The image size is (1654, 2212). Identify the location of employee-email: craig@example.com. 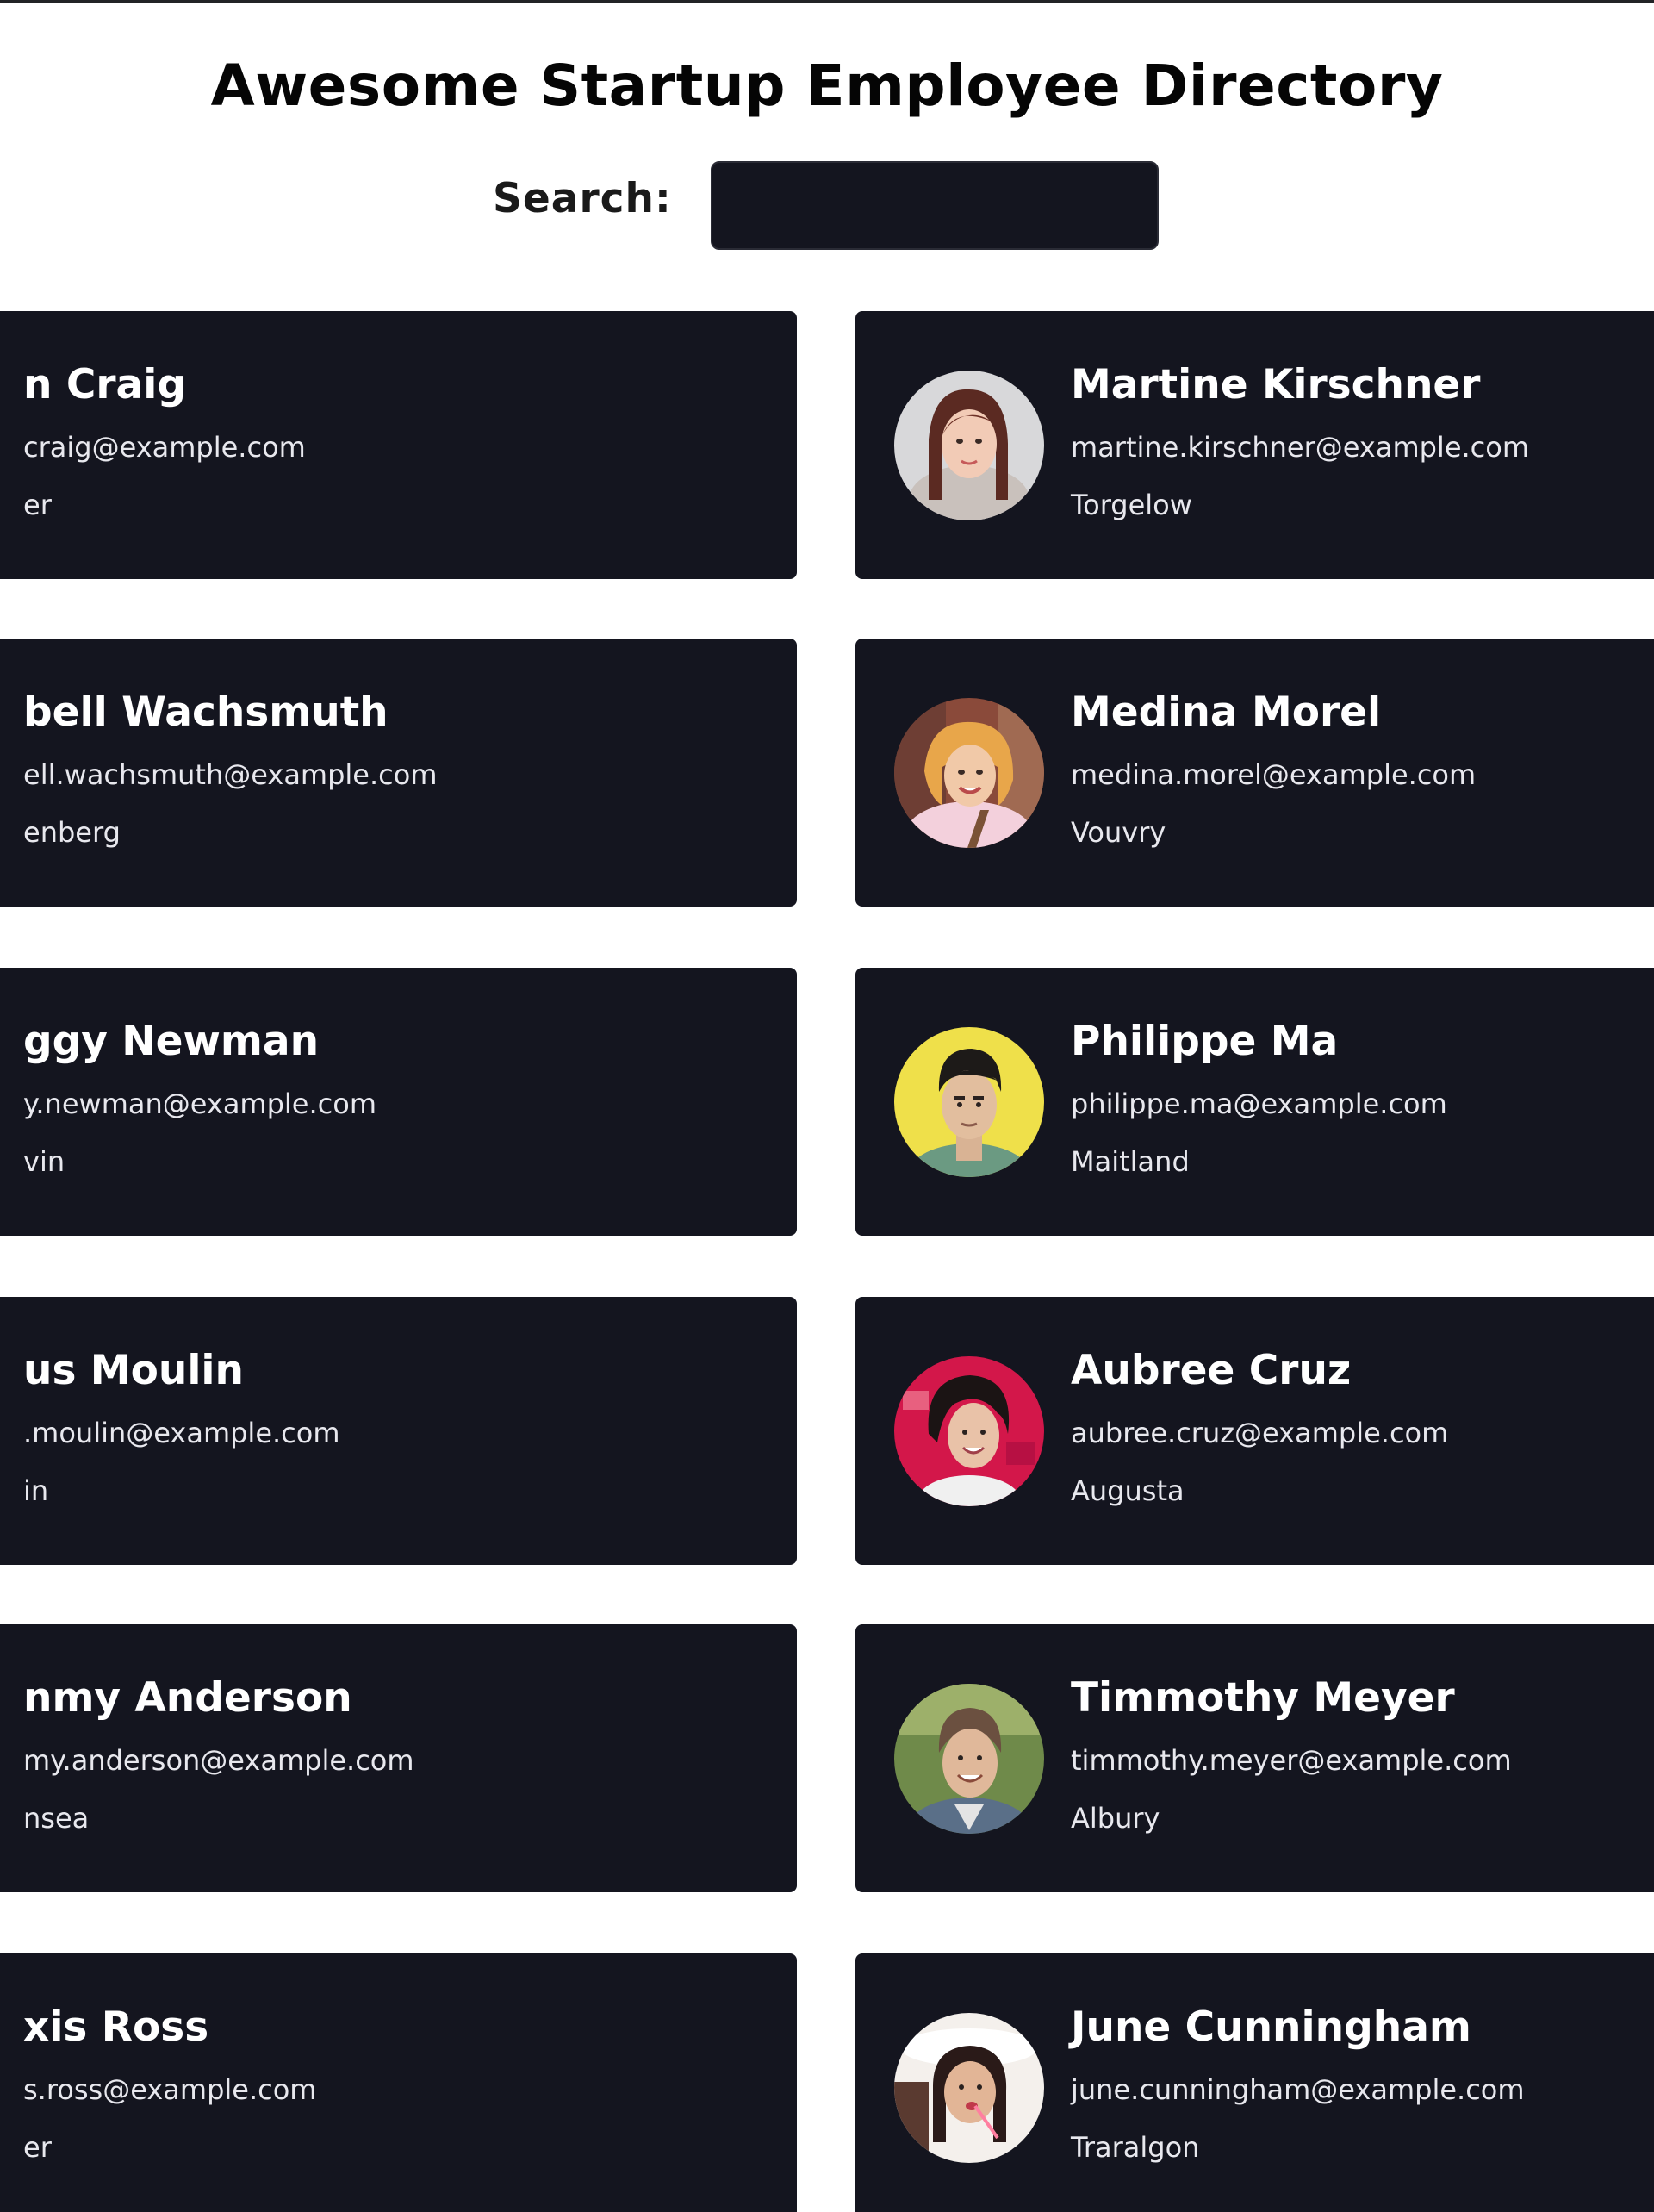
(165, 447).